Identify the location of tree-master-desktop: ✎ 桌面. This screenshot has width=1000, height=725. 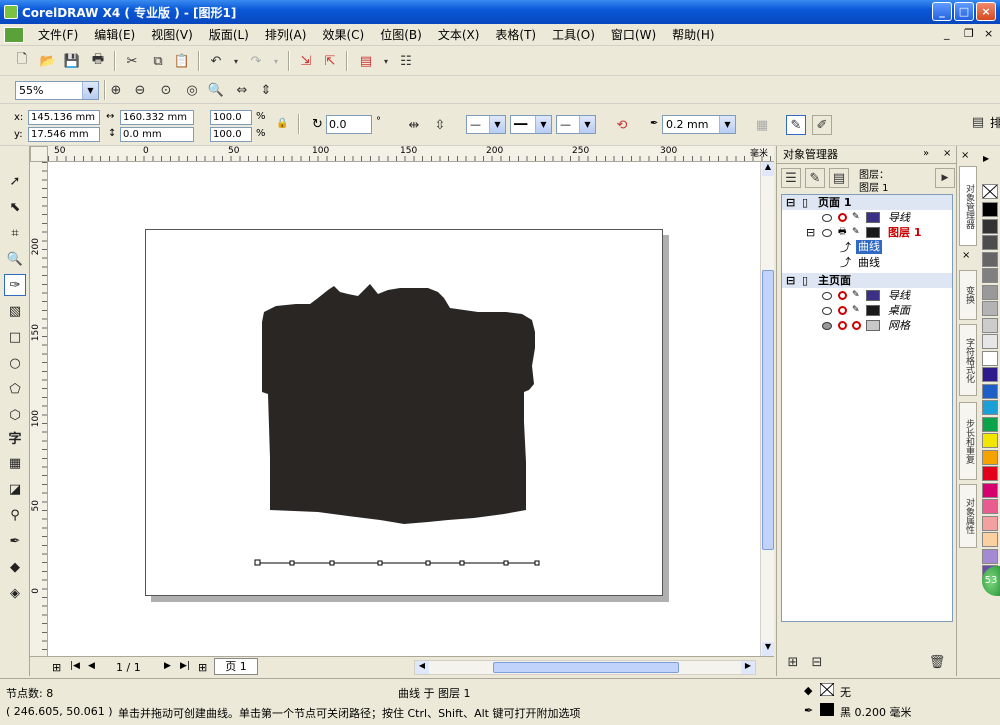
(867, 310).